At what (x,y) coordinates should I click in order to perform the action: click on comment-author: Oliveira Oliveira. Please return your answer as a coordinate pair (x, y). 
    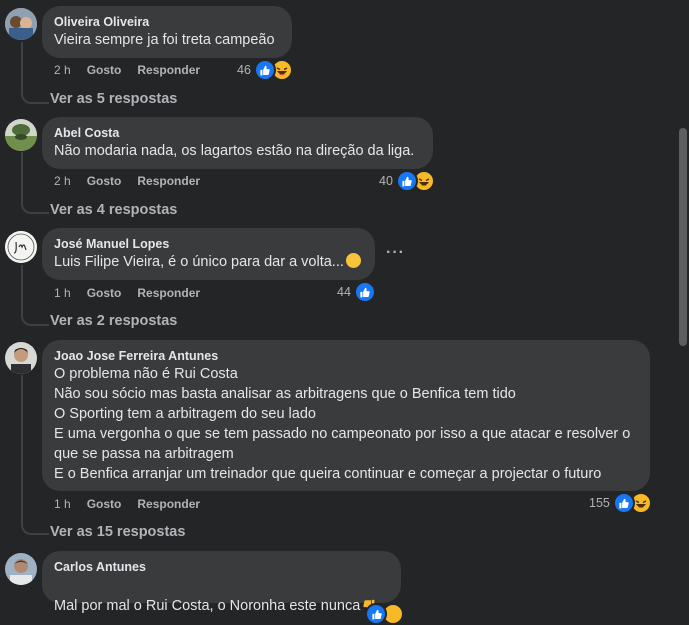
    Looking at the image, I should click on (167, 22).